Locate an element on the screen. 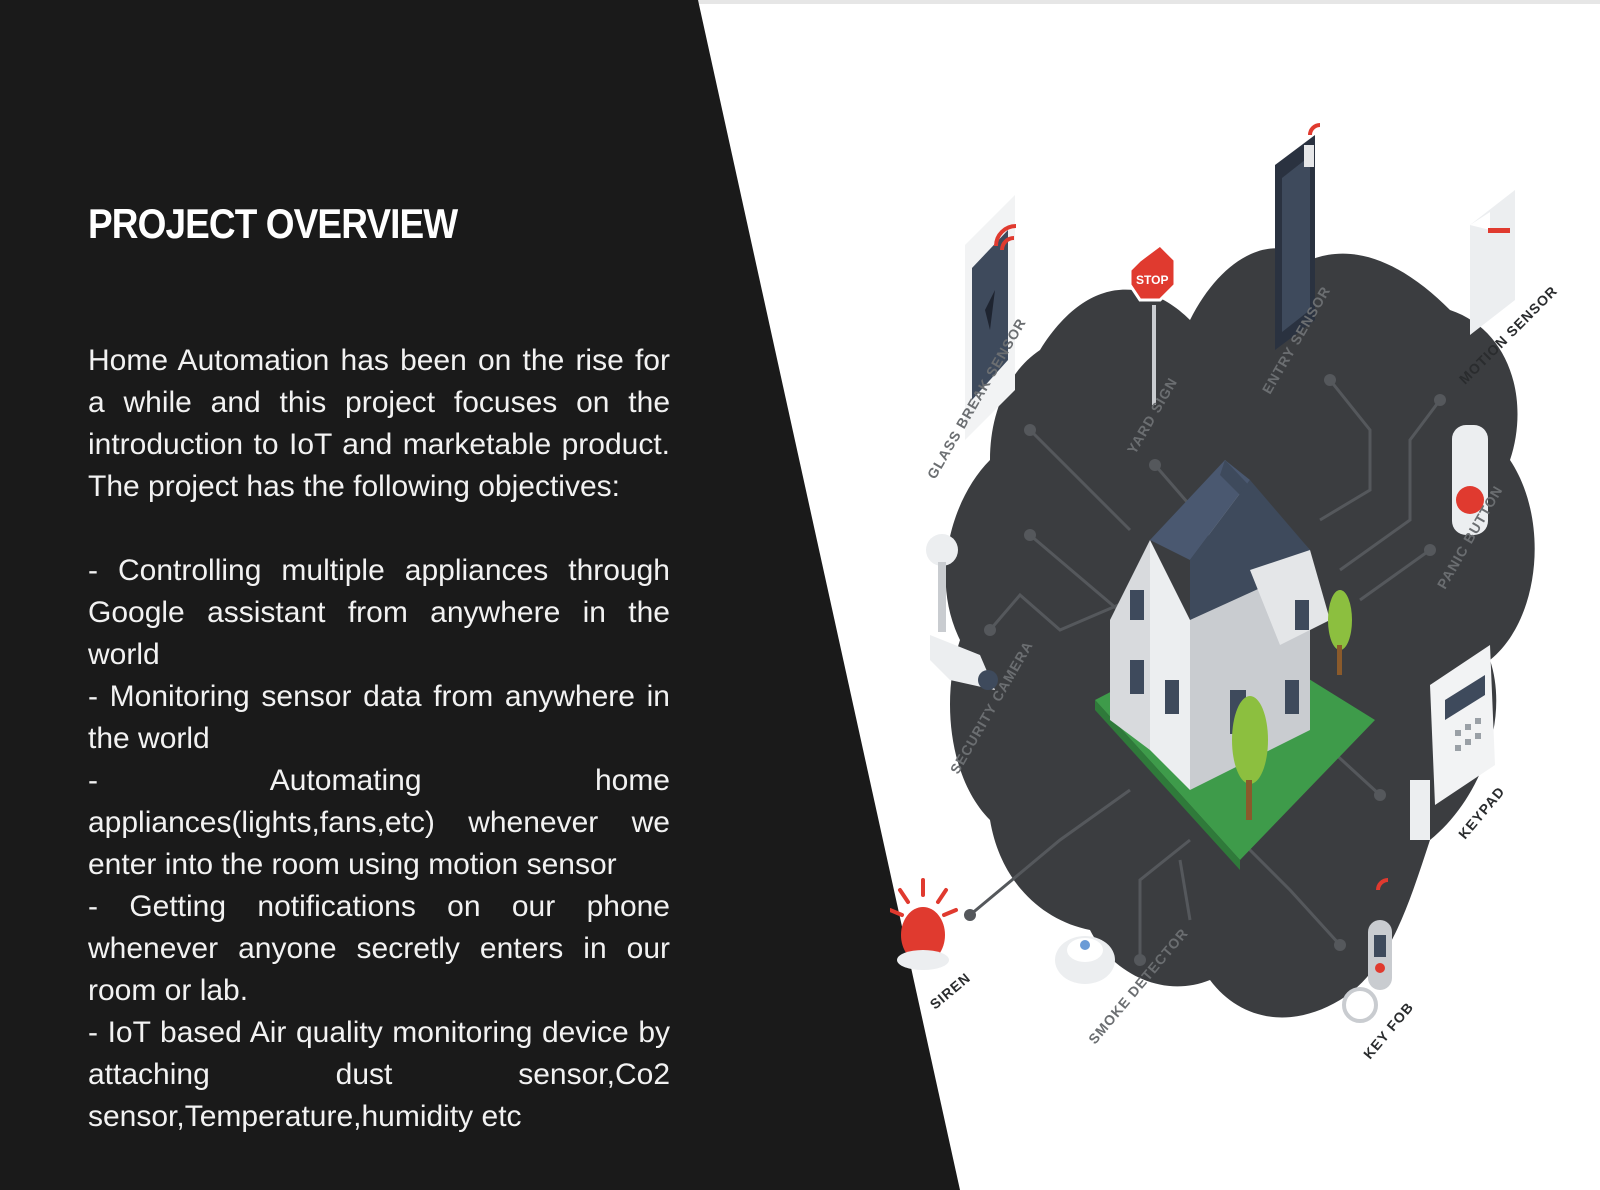  page-title: PROJECT OVERVIEW is located at coordinates (273, 223).